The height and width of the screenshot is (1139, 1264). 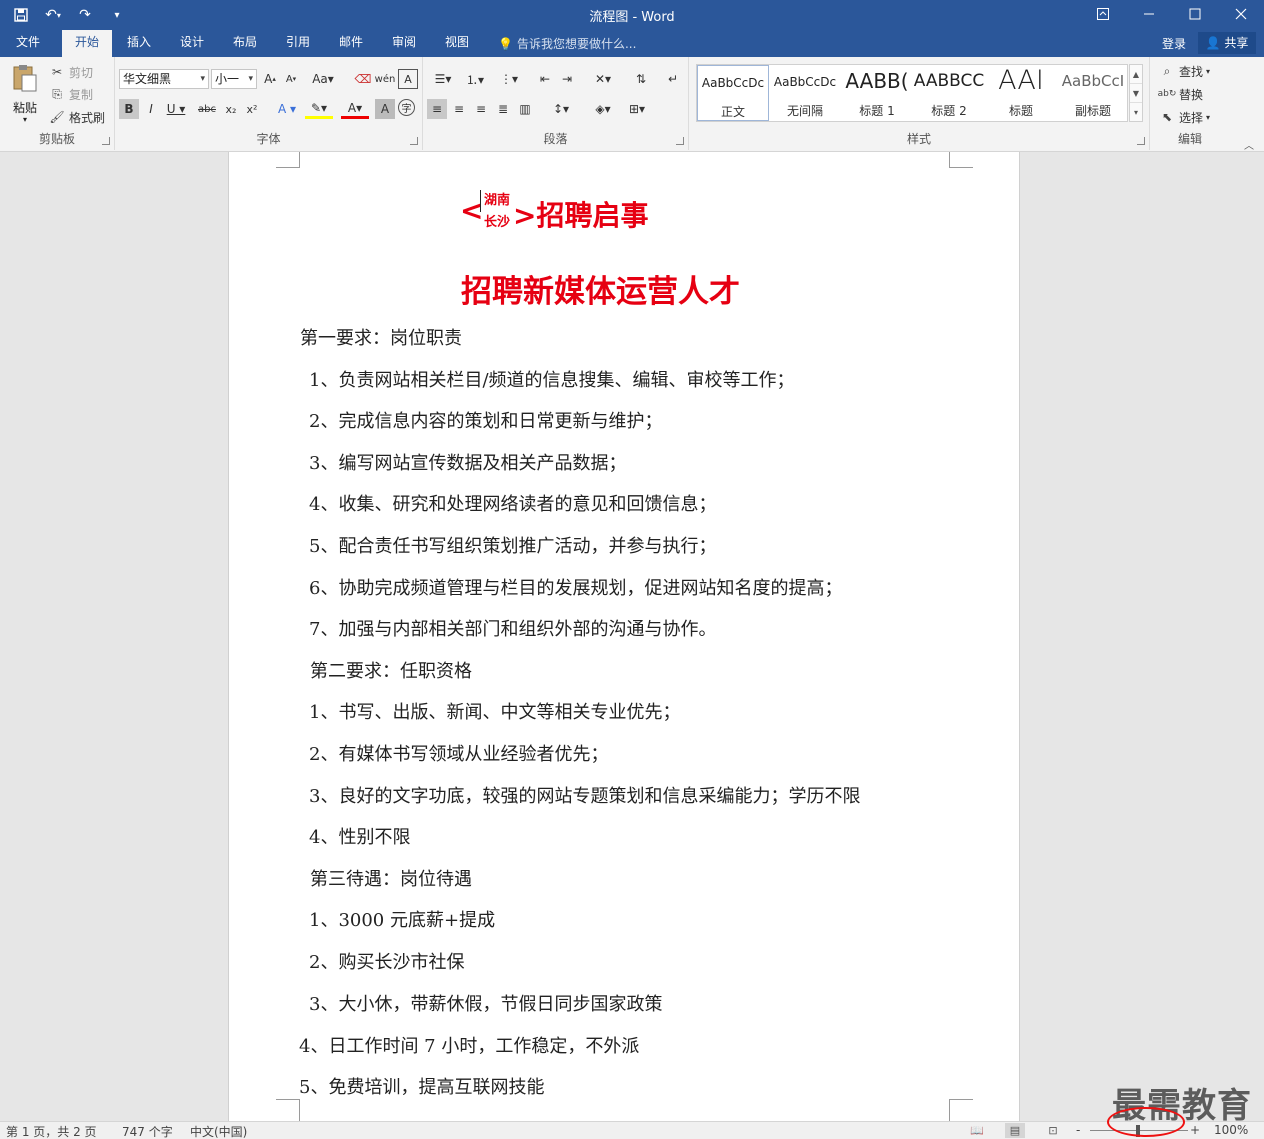 What do you see at coordinates (250, 79) in the screenshot?
I see `font-size-dropdown-icon: ▾` at bounding box center [250, 79].